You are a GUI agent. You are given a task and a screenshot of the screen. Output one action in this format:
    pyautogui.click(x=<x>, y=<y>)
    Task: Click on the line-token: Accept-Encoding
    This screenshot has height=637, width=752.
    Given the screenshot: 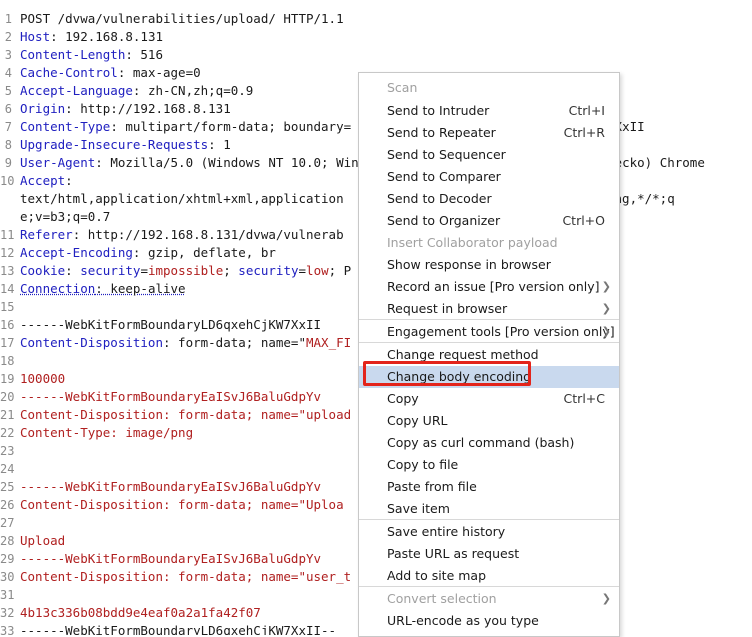 What is the action you would take?
    pyautogui.click(x=76, y=252)
    